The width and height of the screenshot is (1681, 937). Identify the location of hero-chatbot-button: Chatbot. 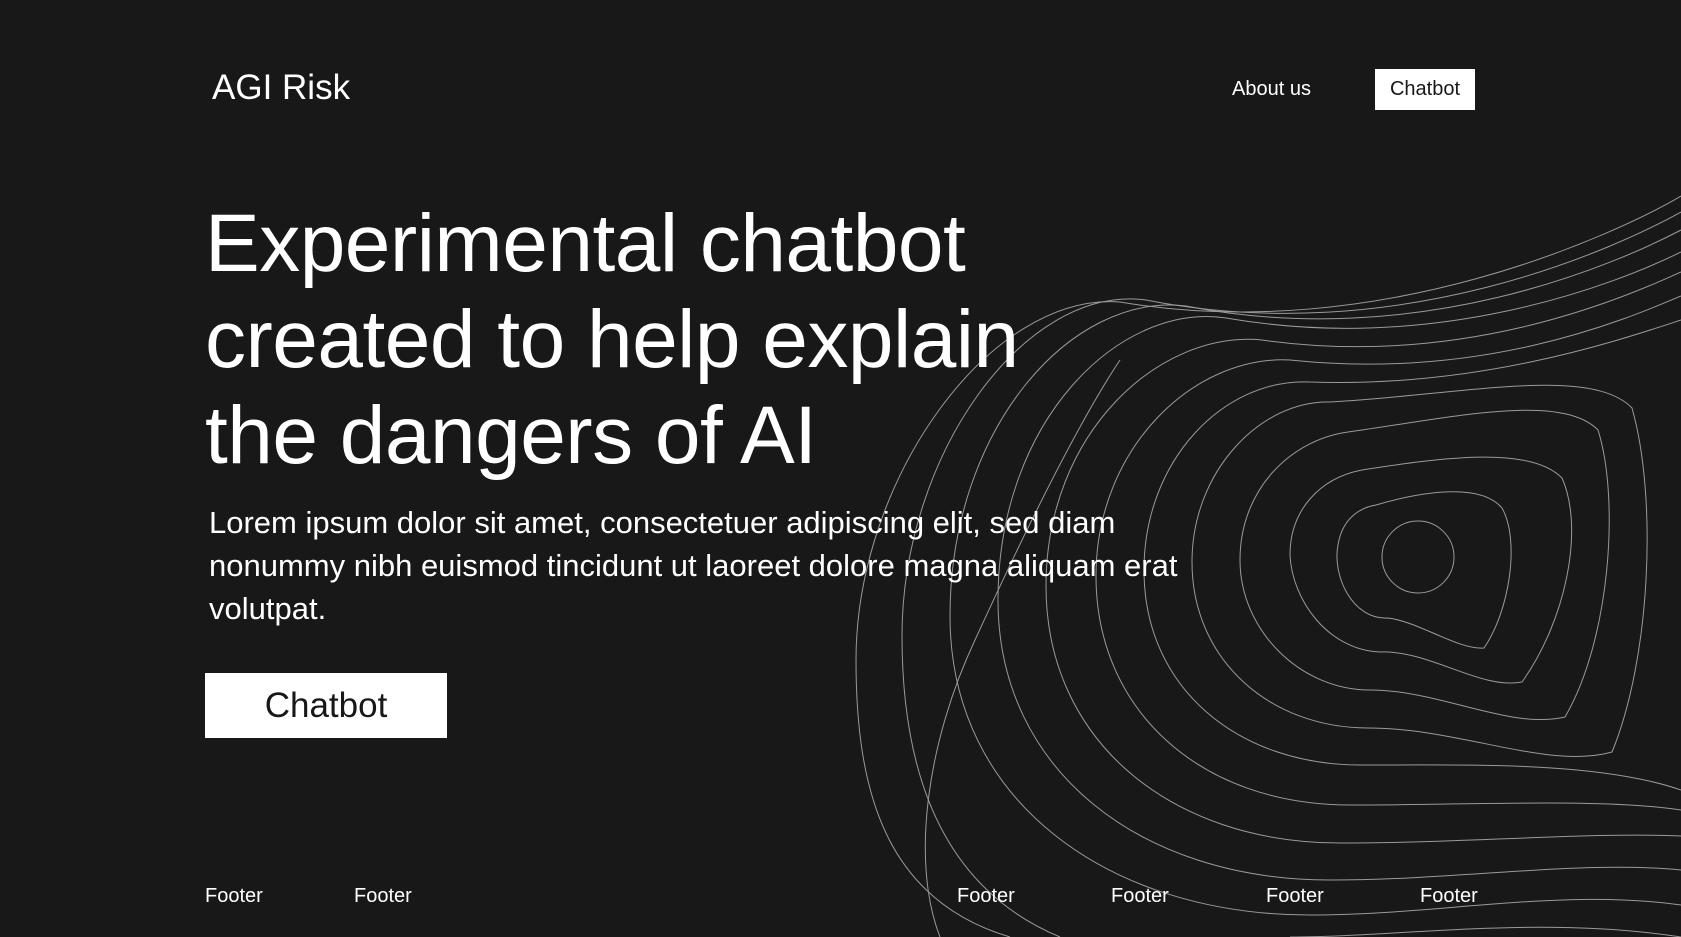
(326, 705).